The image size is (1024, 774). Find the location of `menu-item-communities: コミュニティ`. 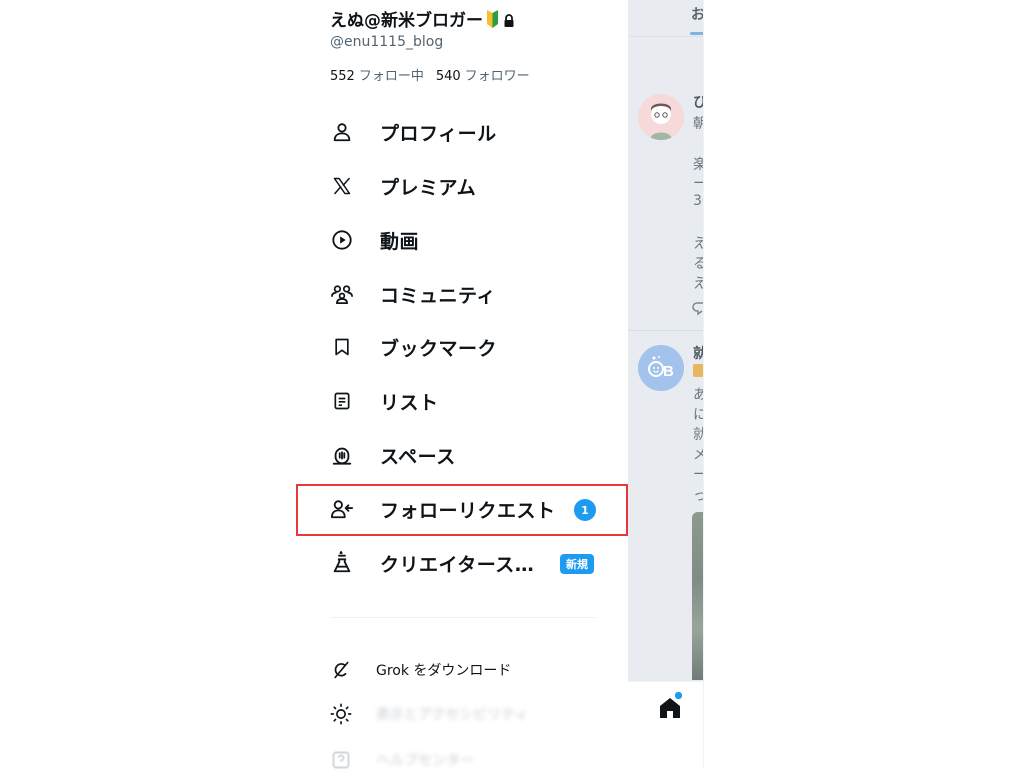

menu-item-communities: コミュニティ is located at coordinates (463, 294).